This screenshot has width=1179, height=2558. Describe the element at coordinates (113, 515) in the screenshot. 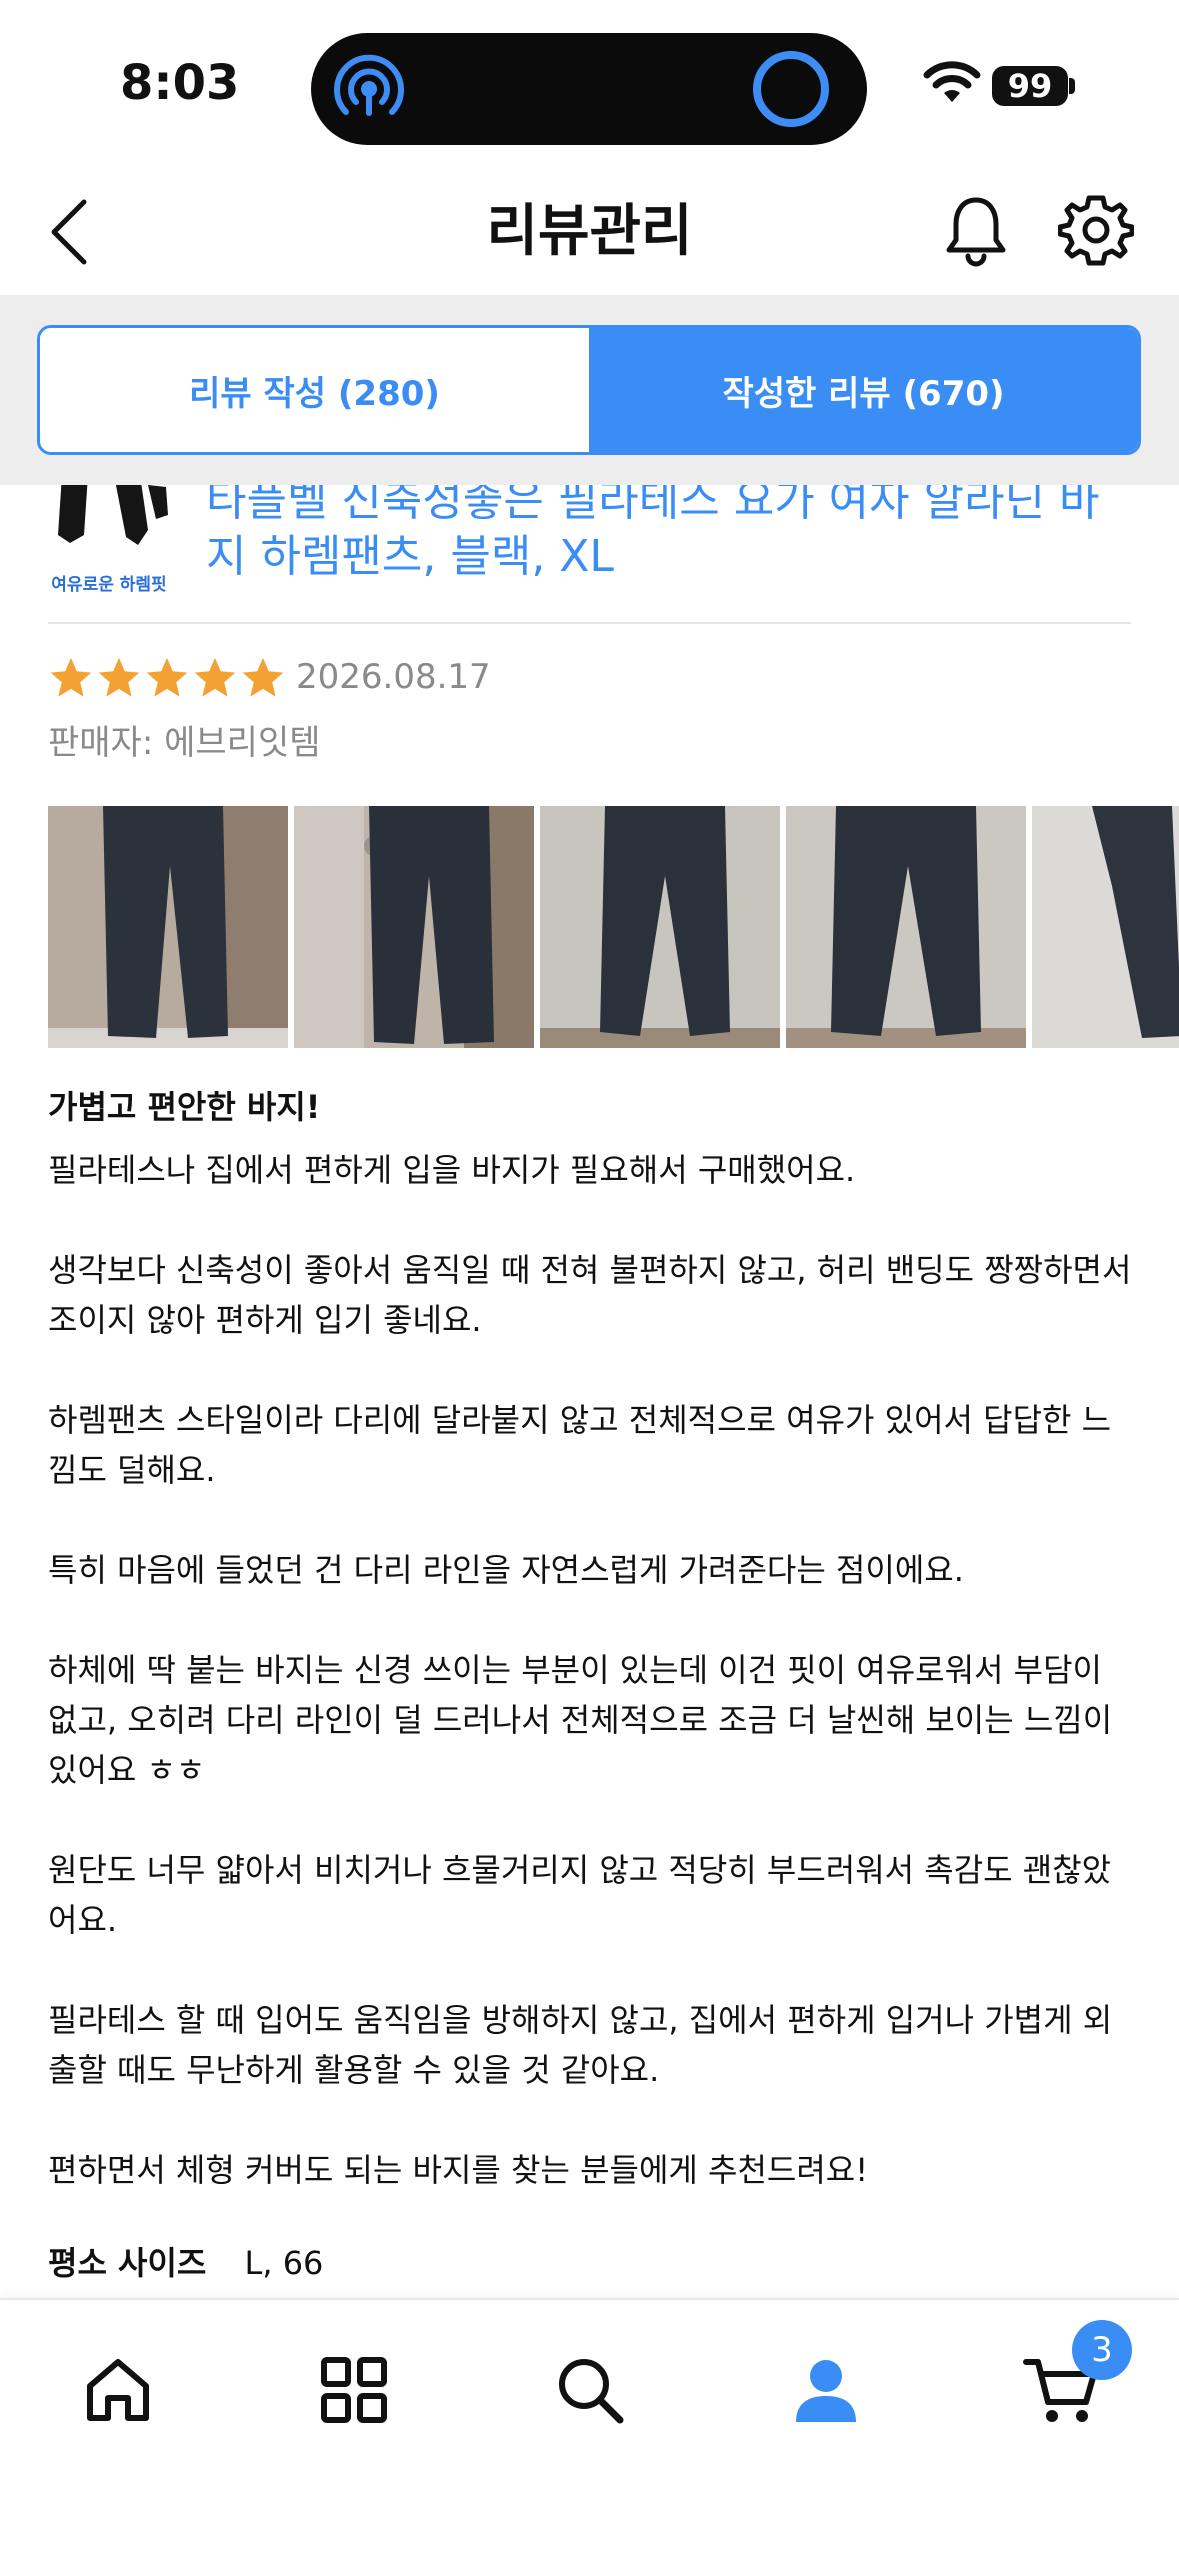

I see `pants-thumbnail-image` at that location.